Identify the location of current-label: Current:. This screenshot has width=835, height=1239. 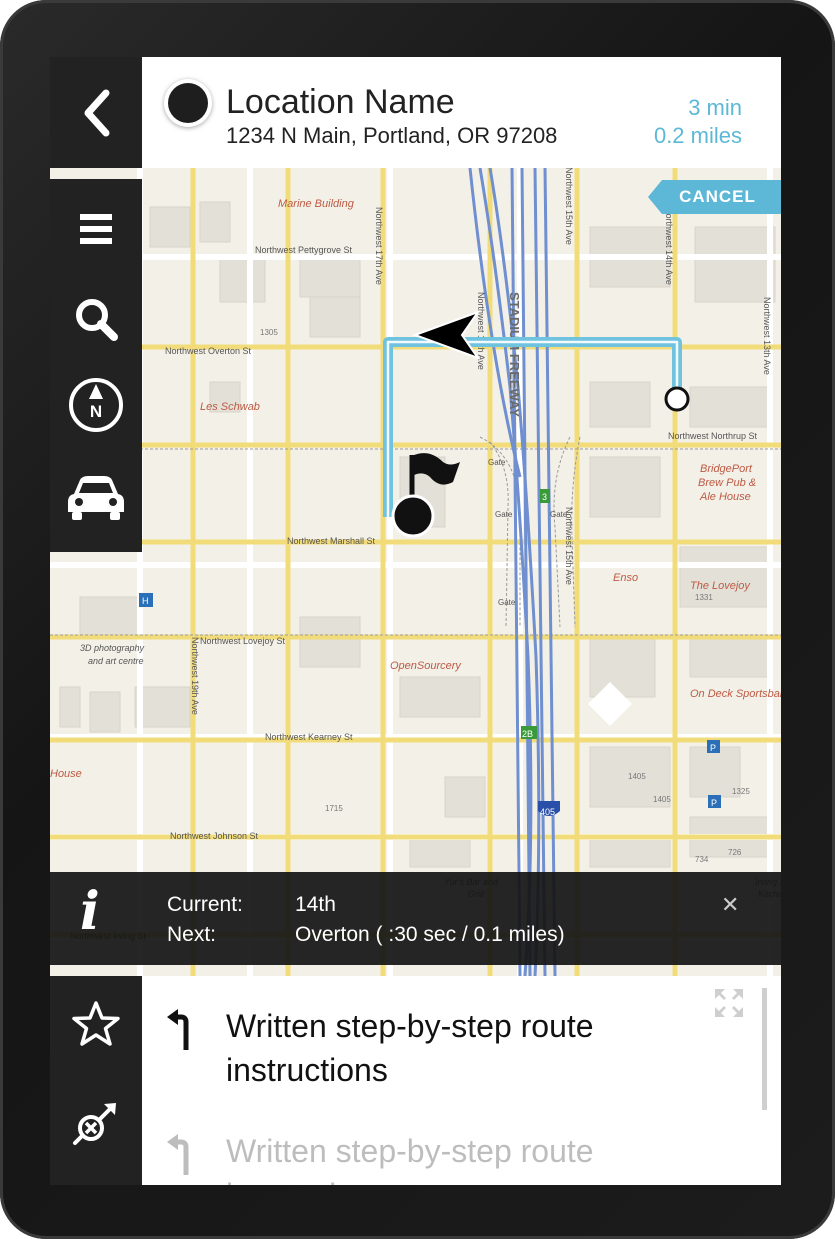
(205, 904).